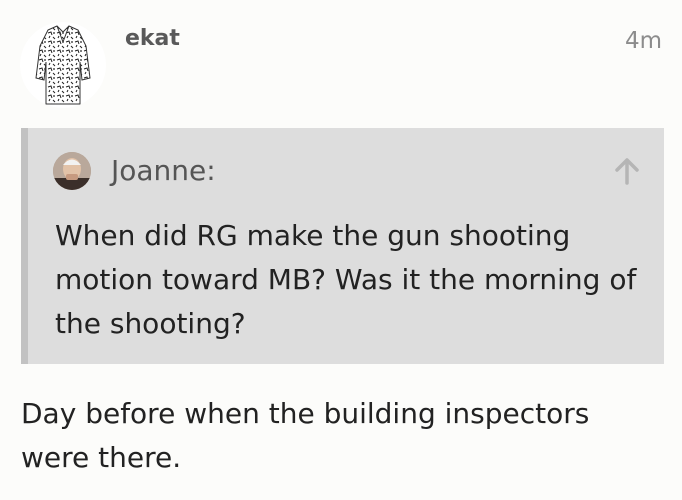  I want to click on user-photo-icon, so click(72, 171).